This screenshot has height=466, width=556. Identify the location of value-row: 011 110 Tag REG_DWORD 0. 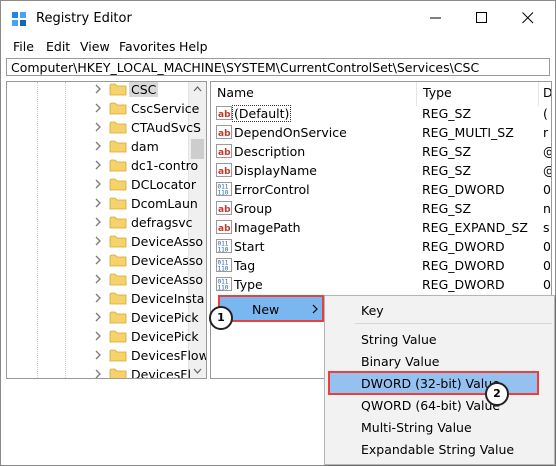
(381, 265).